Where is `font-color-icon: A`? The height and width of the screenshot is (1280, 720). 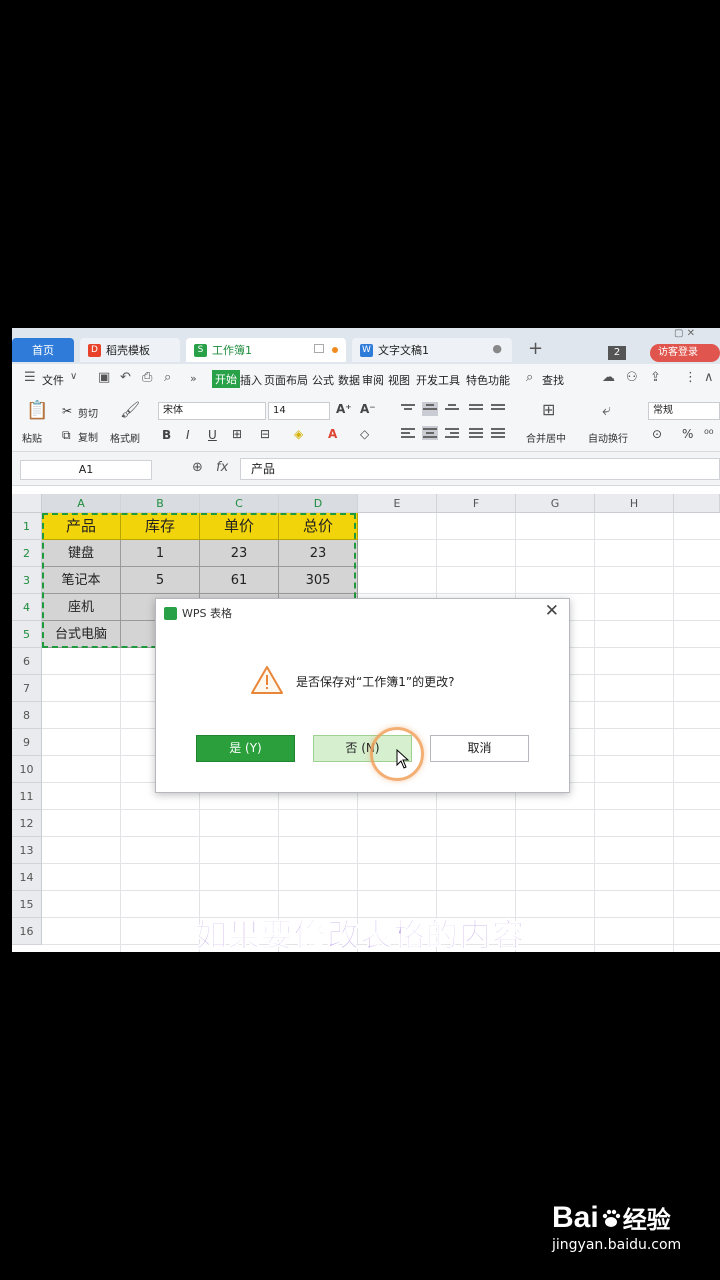
font-color-icon: A is located at coordinates (332, 434).